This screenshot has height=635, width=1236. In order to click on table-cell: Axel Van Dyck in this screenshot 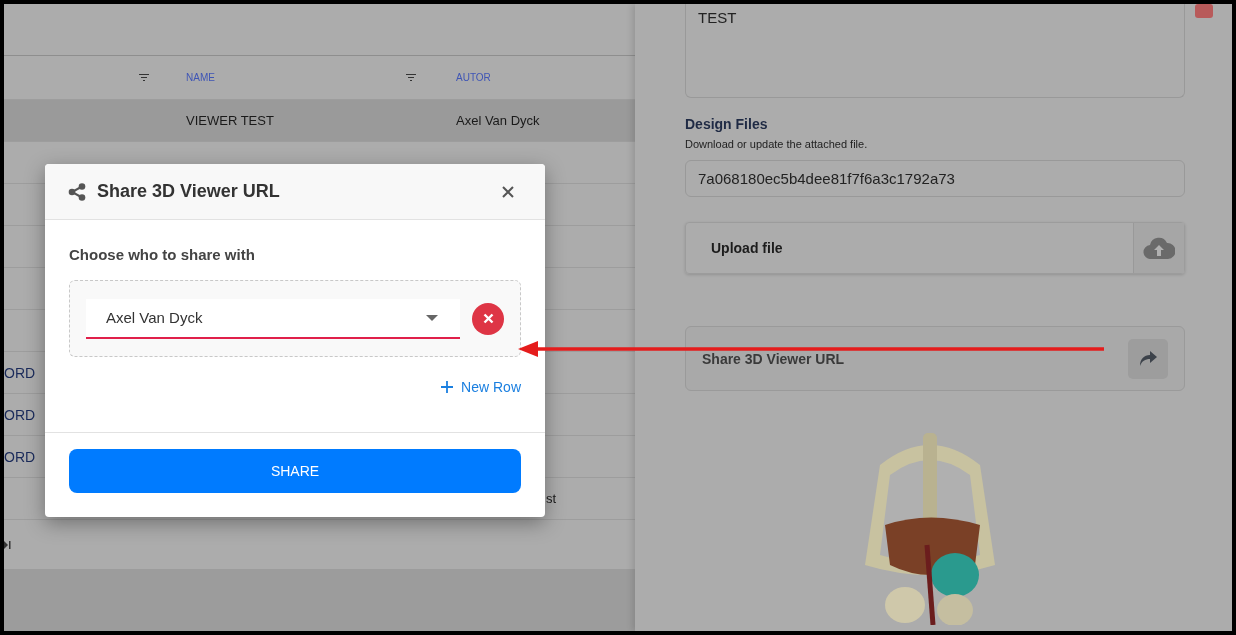, I will do `click(498, 120)`.